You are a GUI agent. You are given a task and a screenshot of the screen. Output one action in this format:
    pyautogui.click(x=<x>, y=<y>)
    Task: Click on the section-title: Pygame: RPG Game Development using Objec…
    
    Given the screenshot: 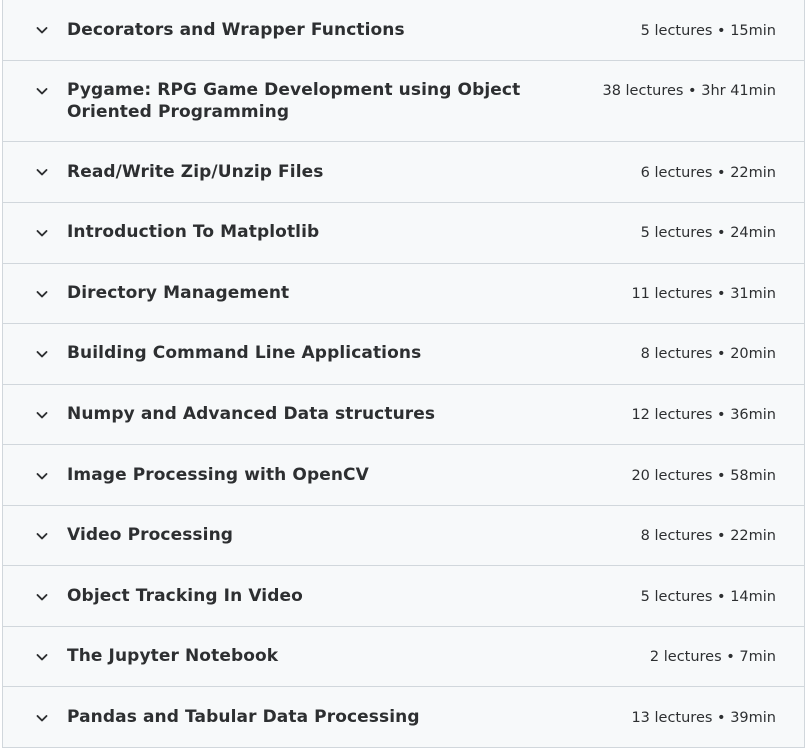 What is the action you would take?
    pyautogui.click(x=294, y=101)
    